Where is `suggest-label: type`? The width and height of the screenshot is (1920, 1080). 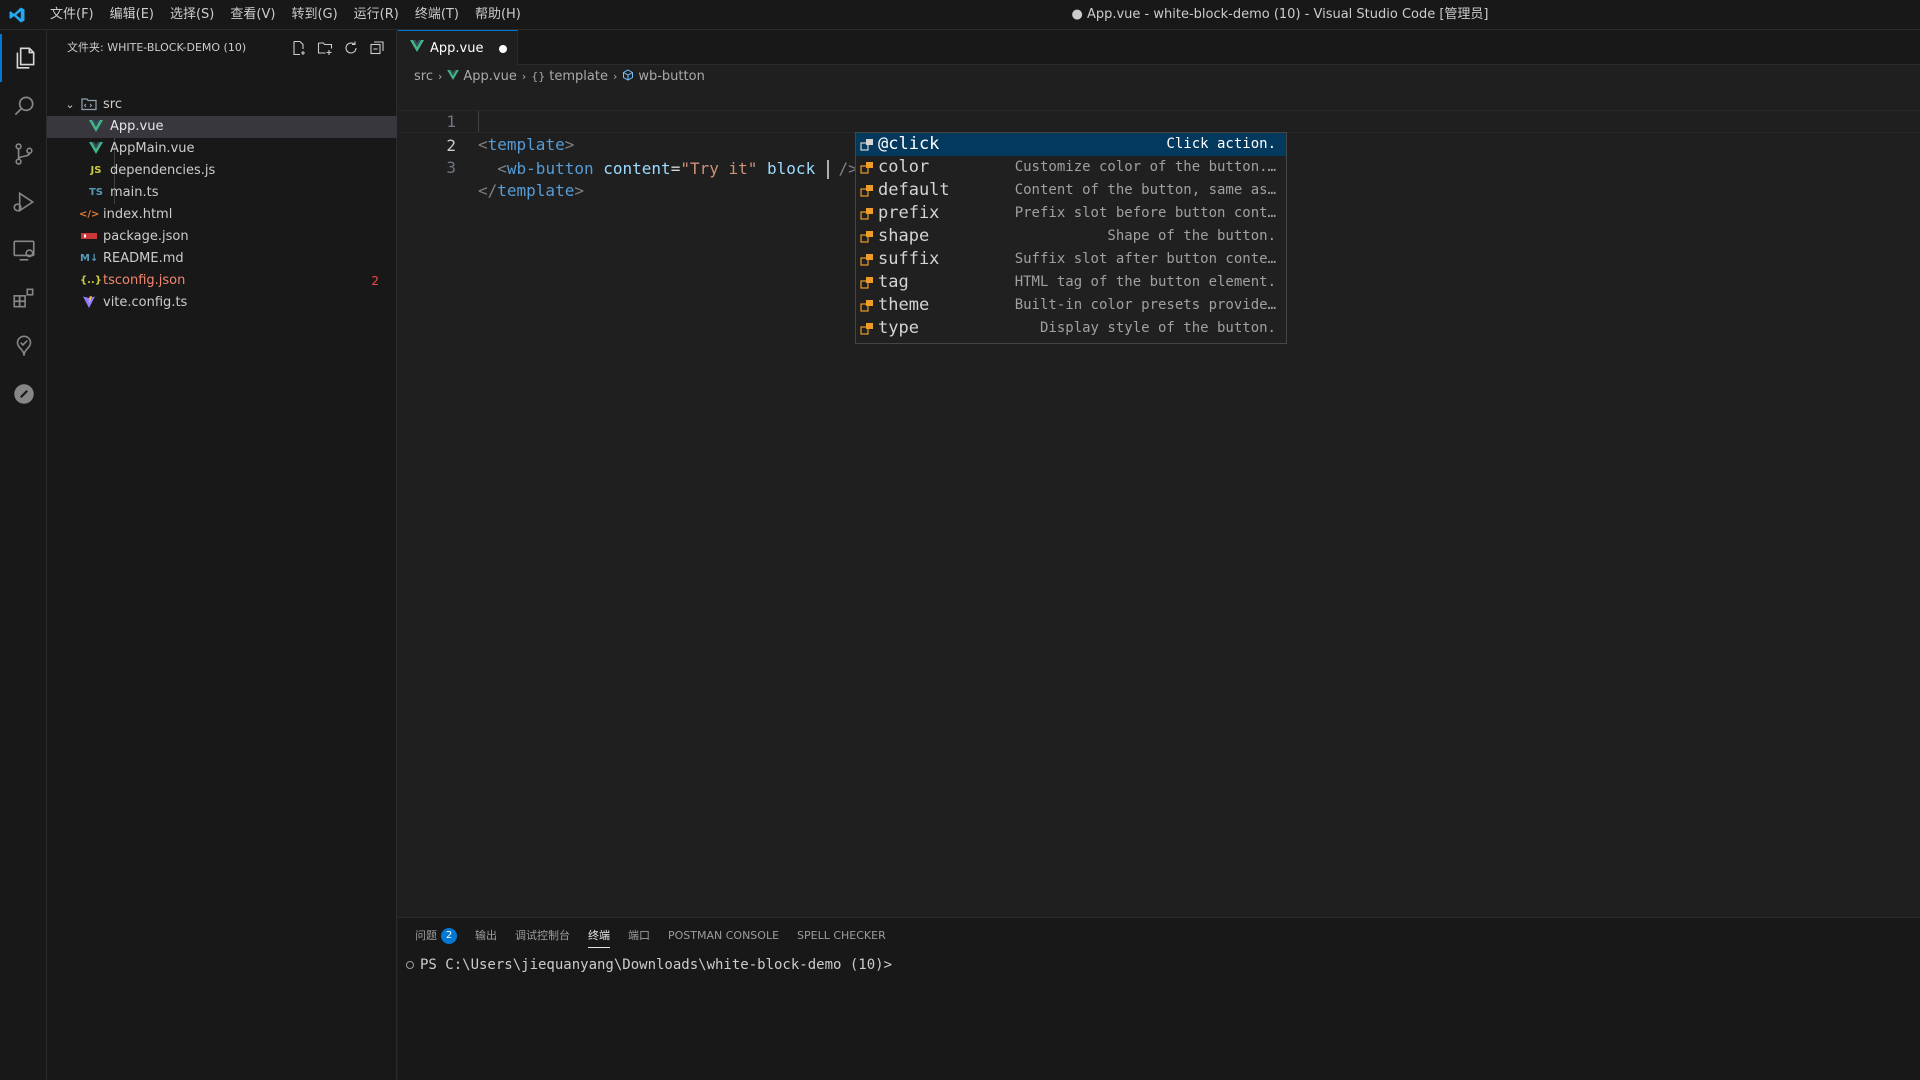 suggest-label: type is located at coordinates (898, 328).